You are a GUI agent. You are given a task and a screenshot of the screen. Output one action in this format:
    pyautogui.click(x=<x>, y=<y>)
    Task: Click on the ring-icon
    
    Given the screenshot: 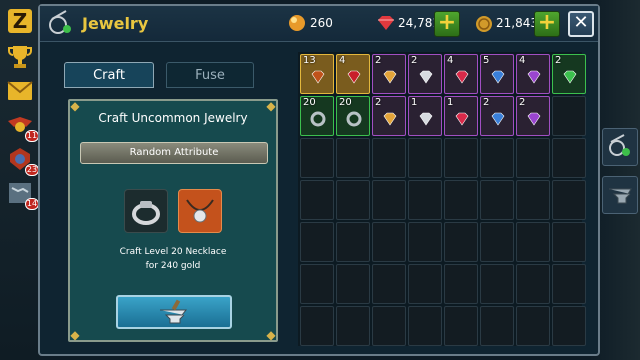 What is the action you would take?
    pyautogui.click(x=146, y=213)
    